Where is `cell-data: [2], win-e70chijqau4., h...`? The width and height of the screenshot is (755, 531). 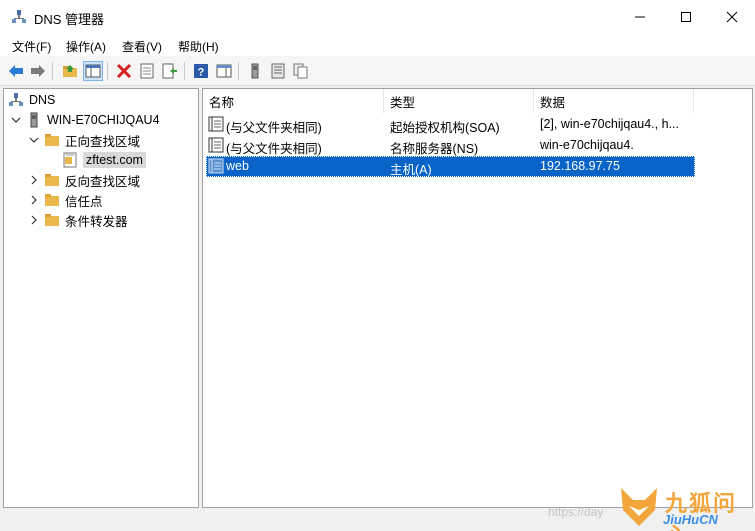
cell-data: [2], win-e70chijqau4., h... is located at coordinates (609, 124).